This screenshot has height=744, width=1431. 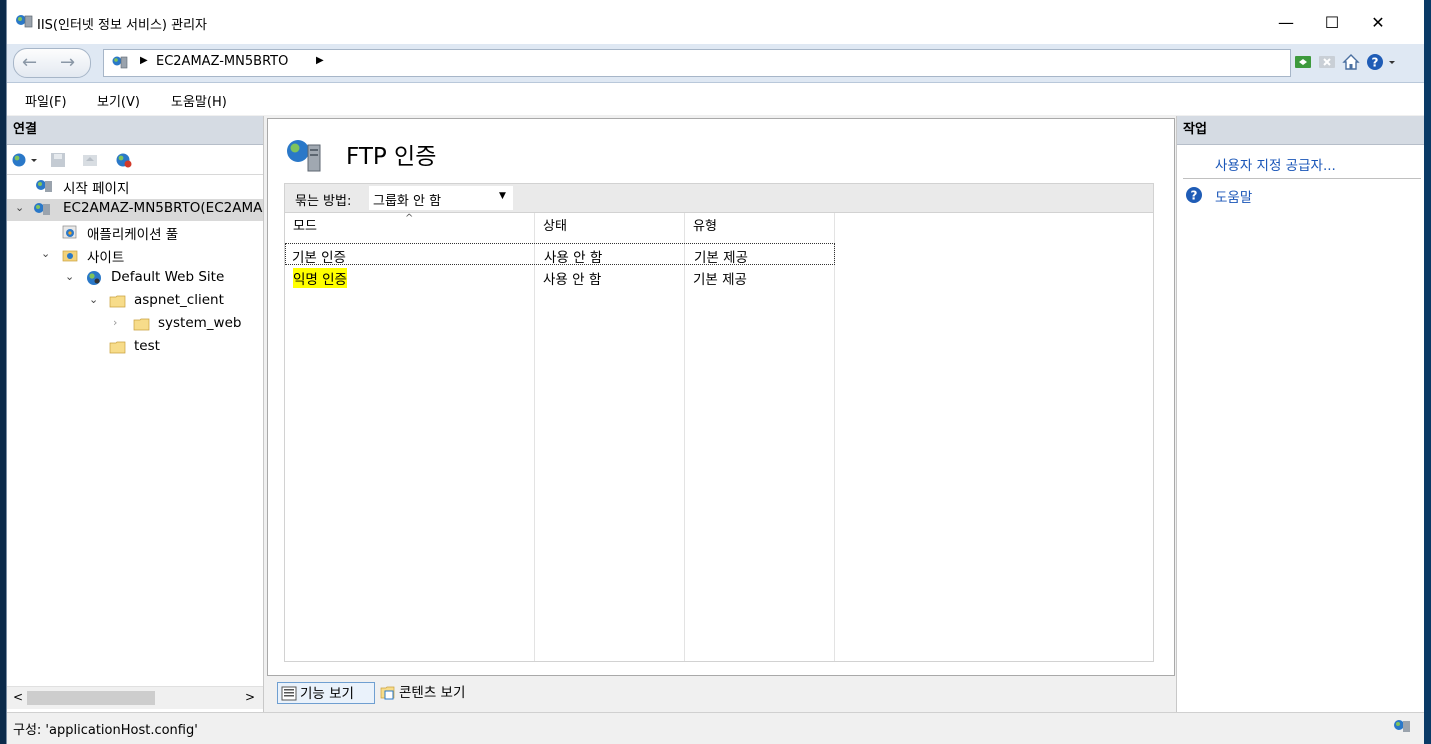 I want to click on help-link: 도움말, so click(x=1233, y=196).